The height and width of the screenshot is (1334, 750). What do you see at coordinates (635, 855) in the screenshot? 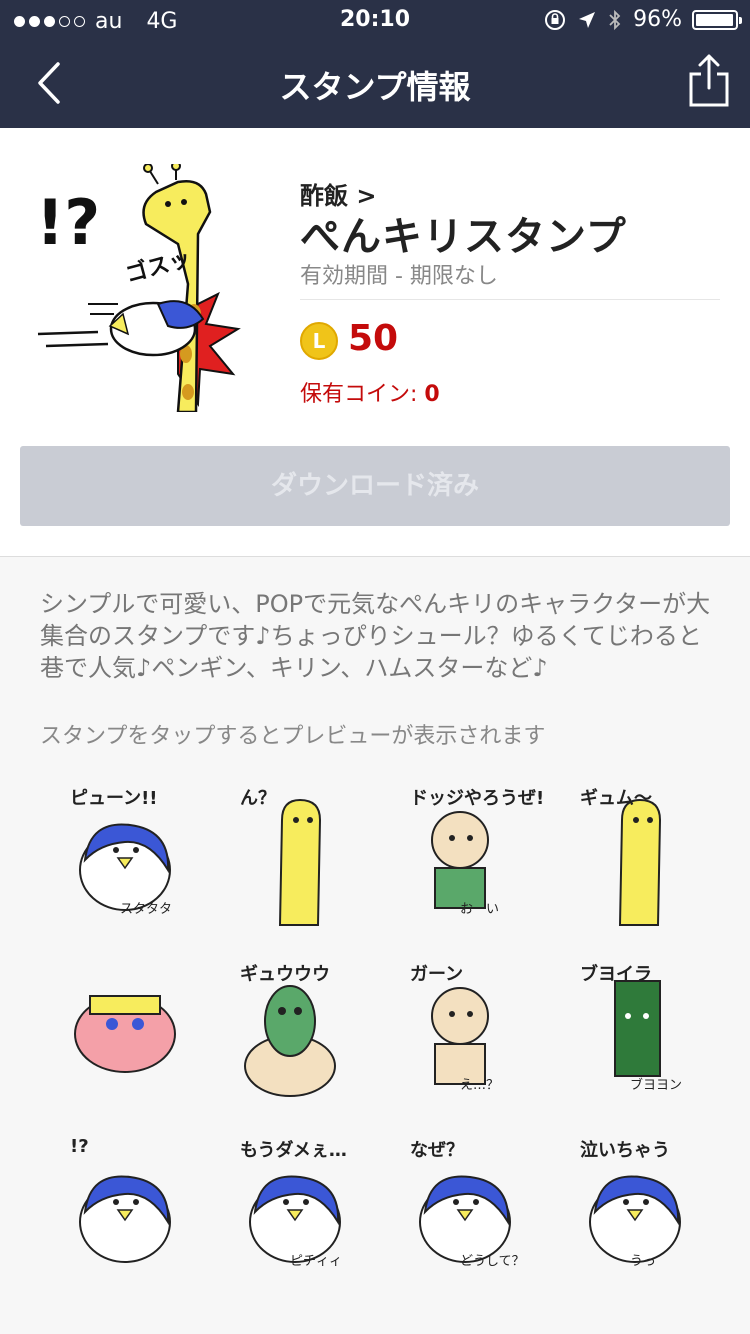
I see `sticker-giraffe-gyumu: ギュム〜` at bounding box center [635, 855].